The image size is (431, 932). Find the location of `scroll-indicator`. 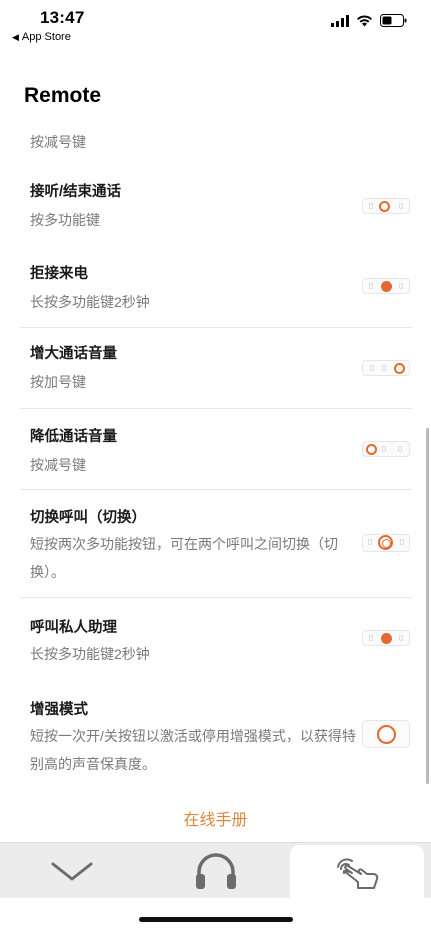

scroll-indicator is located at coordinates (427, 606).